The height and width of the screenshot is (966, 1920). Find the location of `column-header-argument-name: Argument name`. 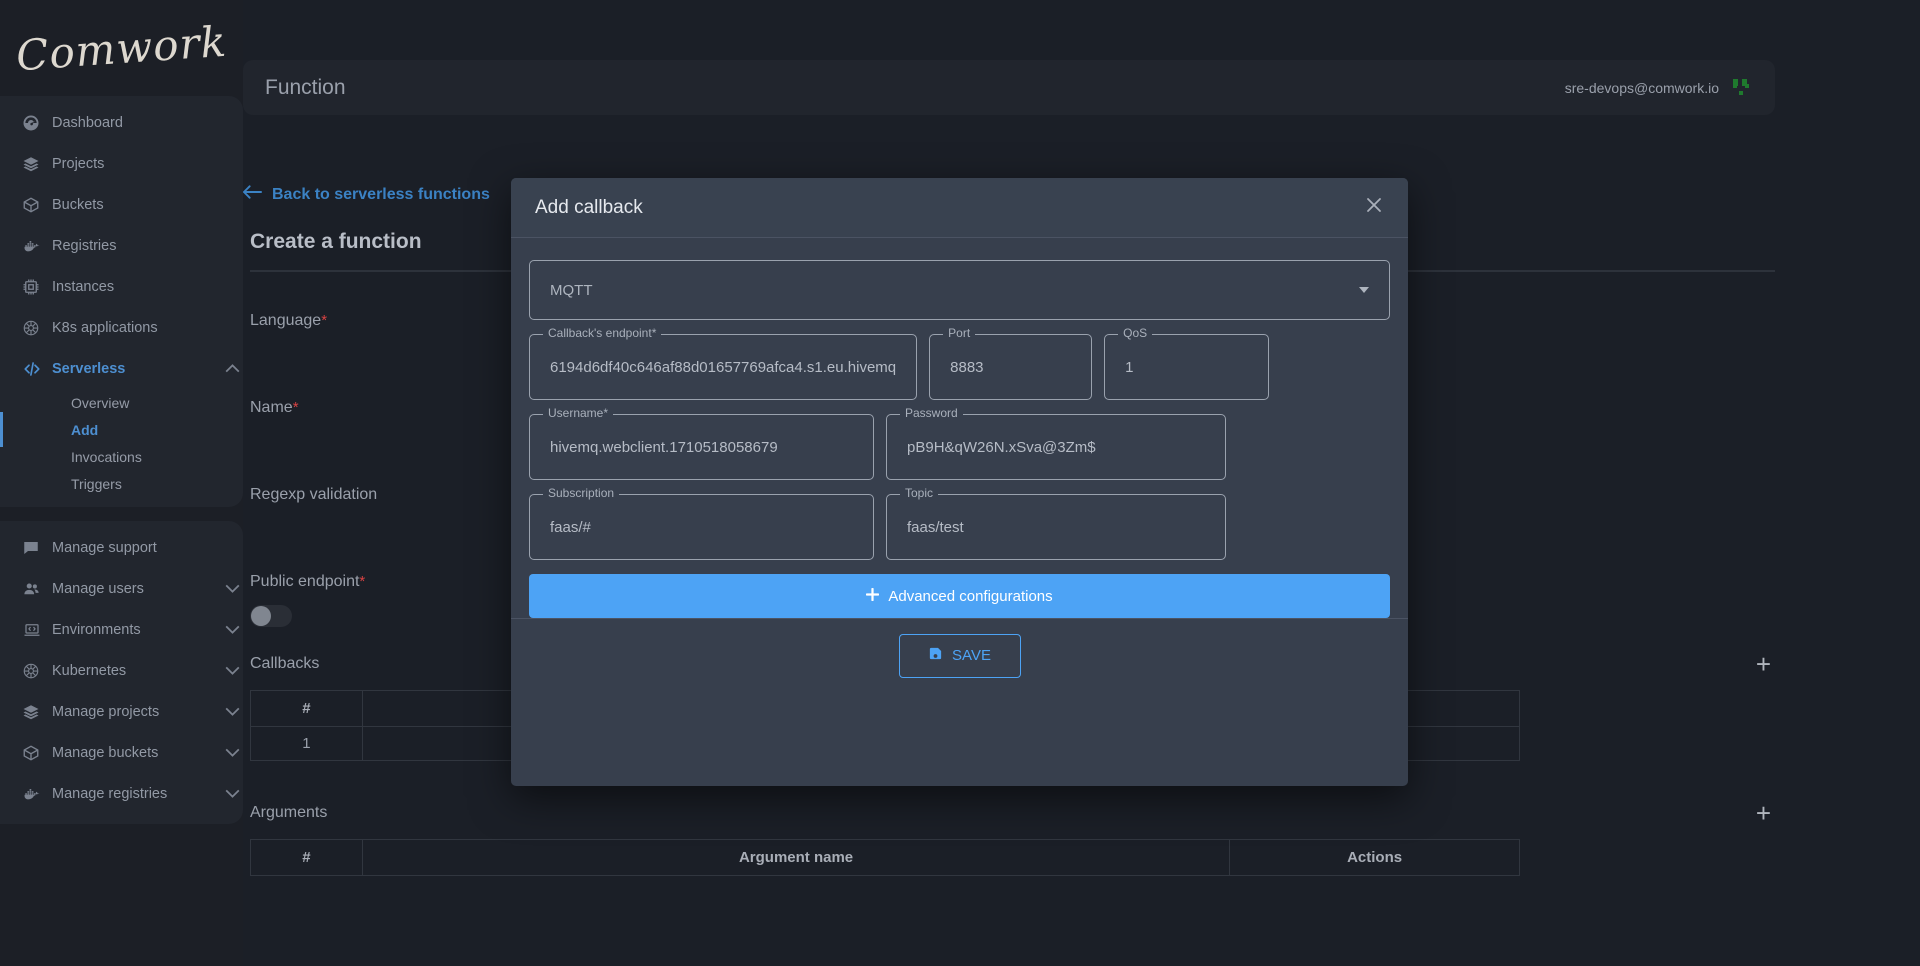

column-header-argument-name: Argument name is located at coordinates (796, 857).